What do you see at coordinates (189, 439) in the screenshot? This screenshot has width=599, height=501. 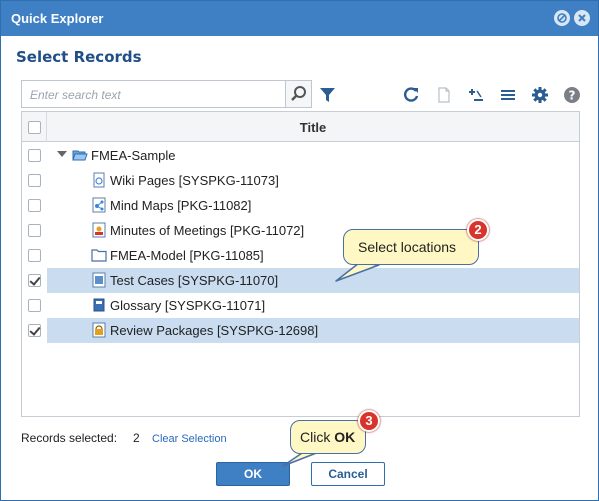 I see `clear-selection-link: Clear Selection` at bounding box center [189, 439].